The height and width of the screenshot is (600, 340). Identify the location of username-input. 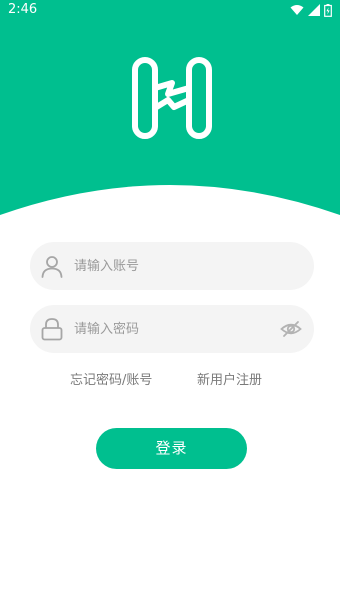
(174, 266).